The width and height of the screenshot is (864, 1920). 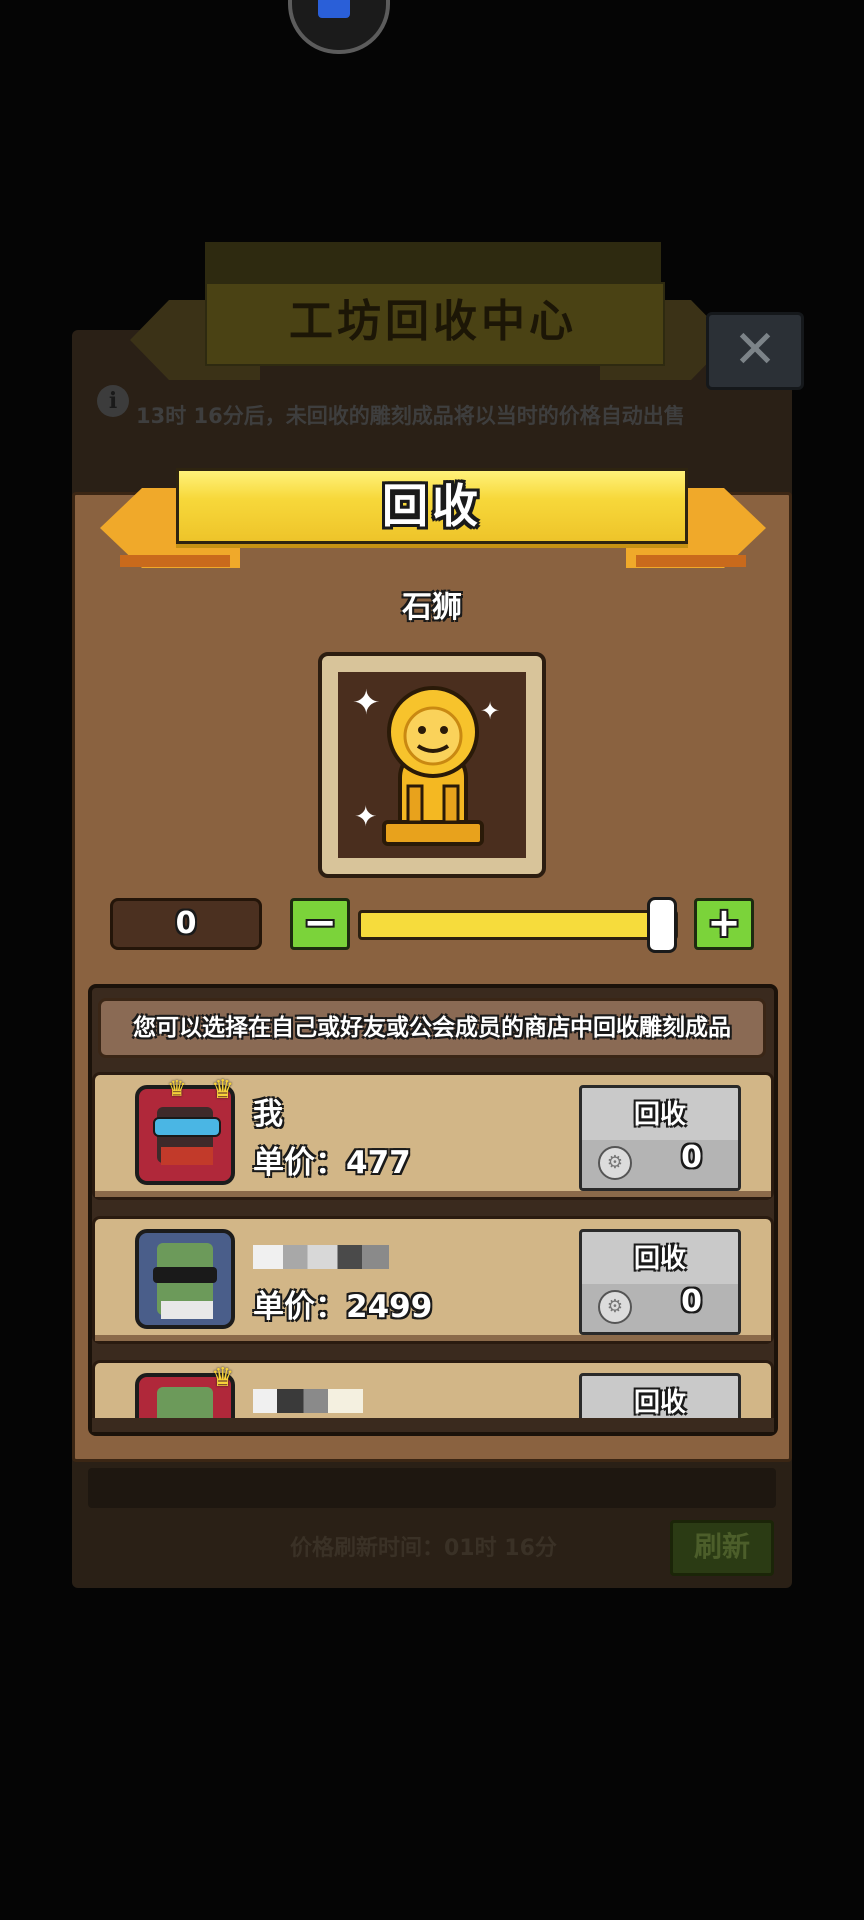 I want to click on golden-lion-statue-icon, so click(x=433, y=766).